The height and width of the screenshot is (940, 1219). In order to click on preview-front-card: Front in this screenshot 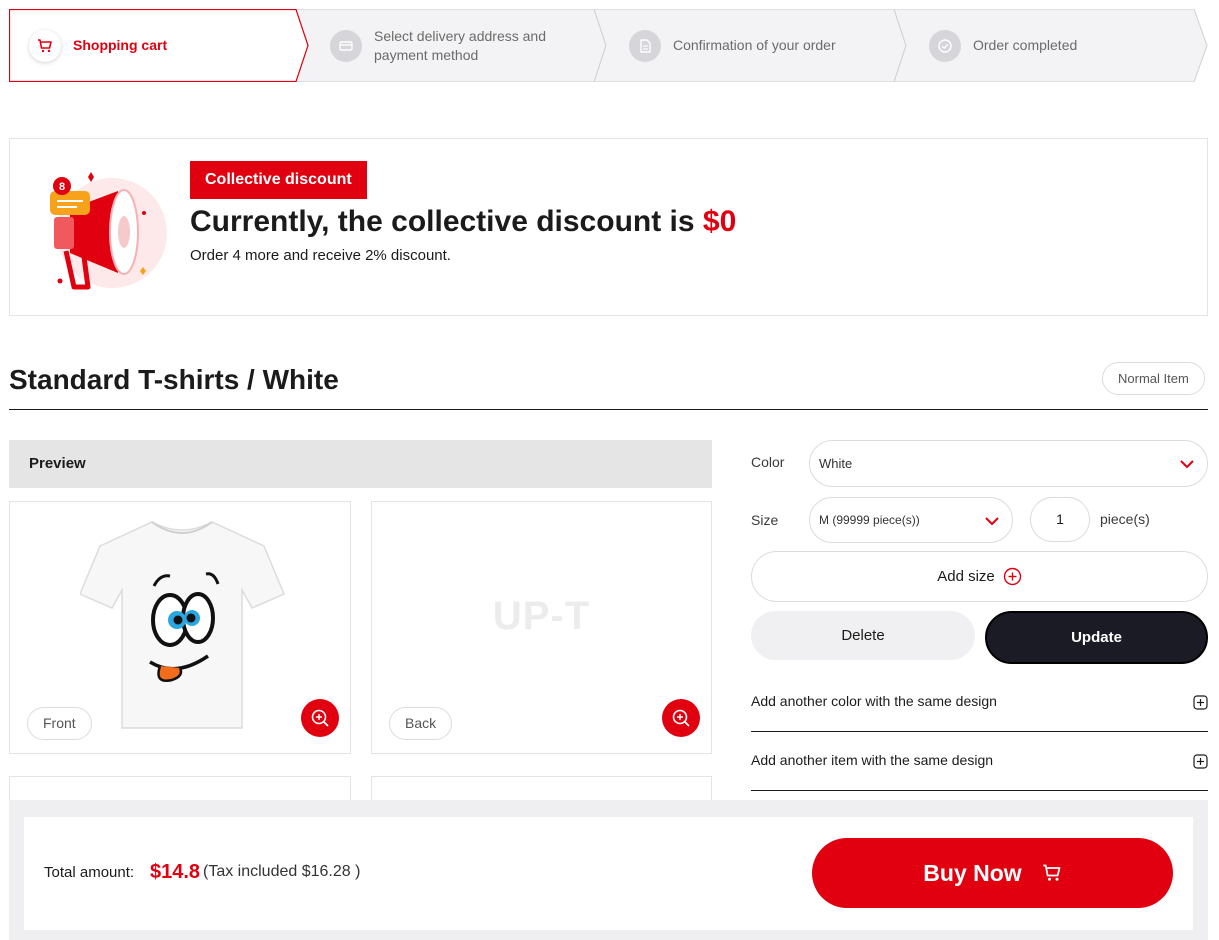, I will do `click(180, 627)`.